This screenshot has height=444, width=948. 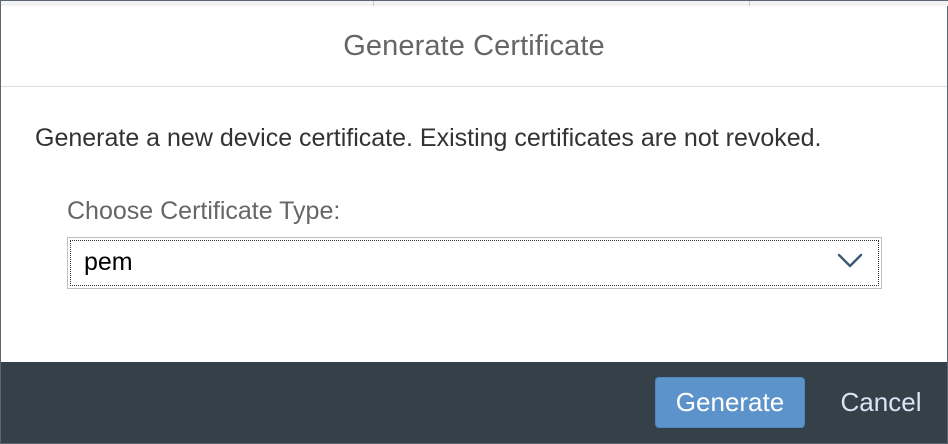 I want to click on certificate-type-label: Choose Certificate Type:, so click(x=204, y=211).